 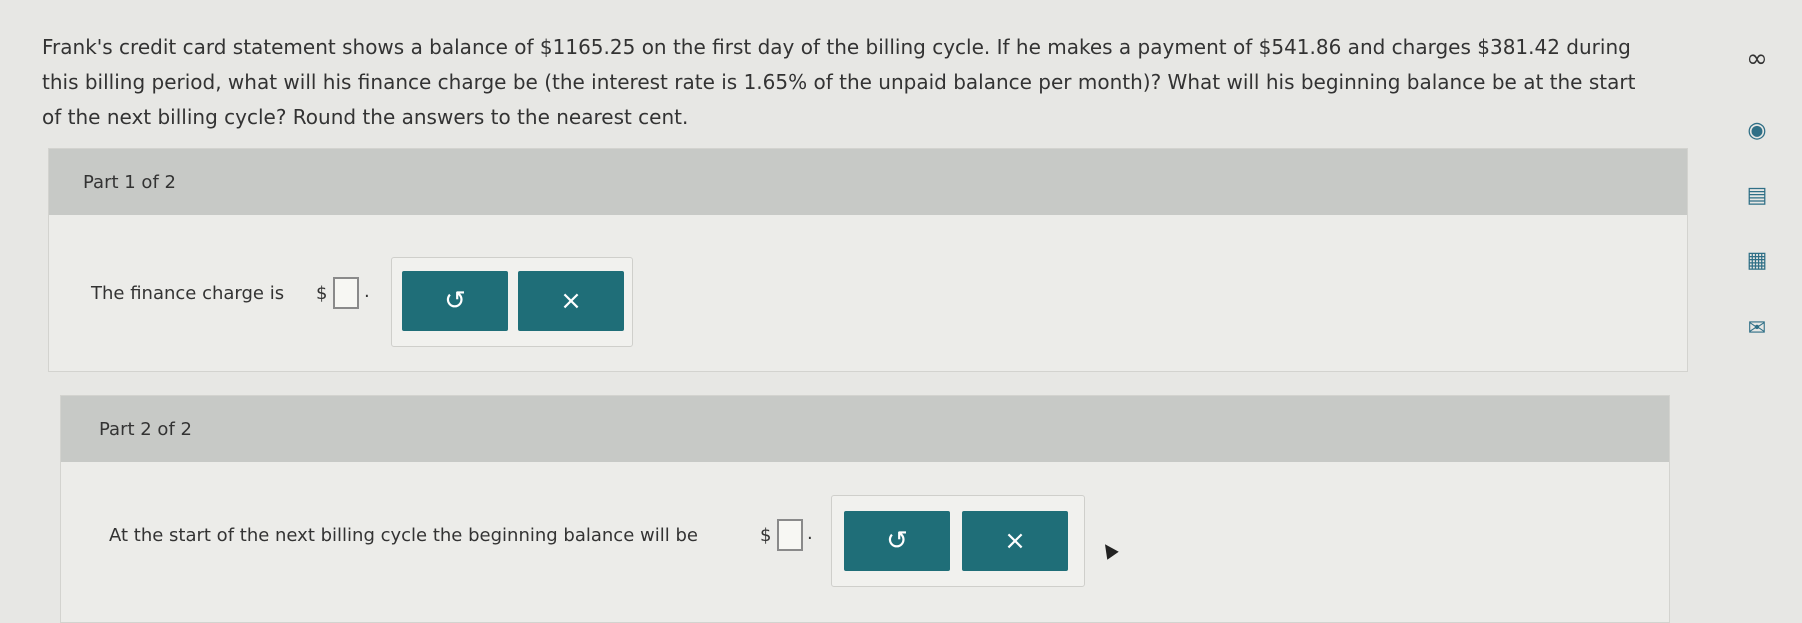 I want to click on finance-charge-label: The finance charge is, so click(x=188, y=293).